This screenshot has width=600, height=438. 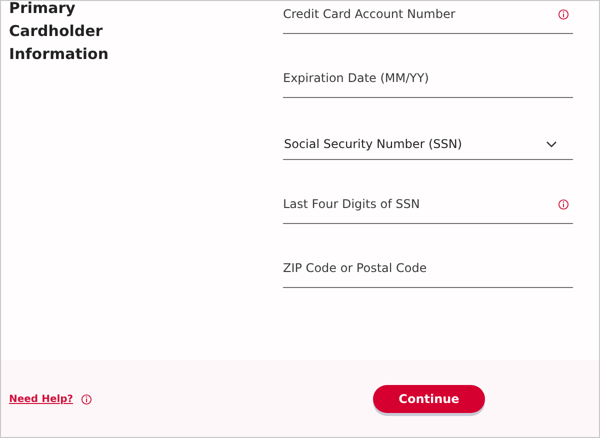 What do you see at coordinates (59, 33) in the screenshot?
I see `section-title: Primary Cardholder Information` at bounding box center [59, 33].